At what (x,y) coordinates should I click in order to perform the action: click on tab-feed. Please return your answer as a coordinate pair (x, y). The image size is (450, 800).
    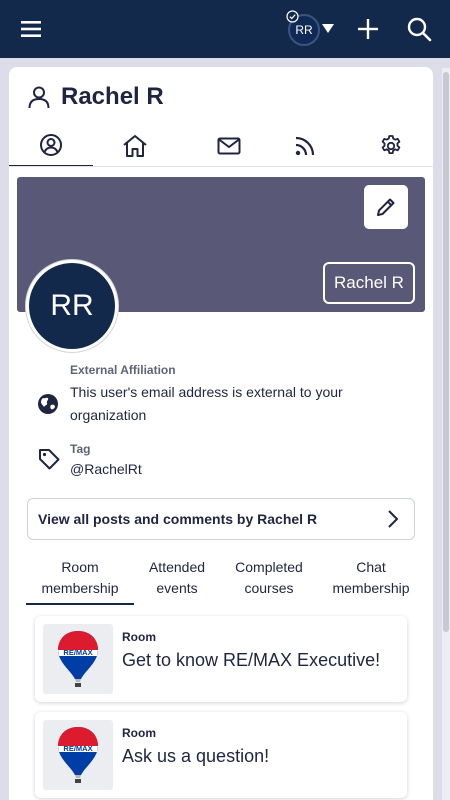
    Looking at the image, I should click on (305, 146).